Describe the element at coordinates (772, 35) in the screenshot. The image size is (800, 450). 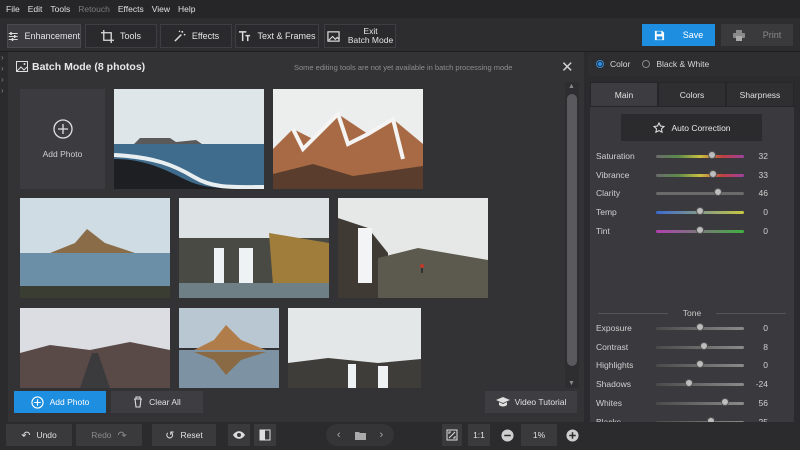
I see `print-label: Print` at that location.